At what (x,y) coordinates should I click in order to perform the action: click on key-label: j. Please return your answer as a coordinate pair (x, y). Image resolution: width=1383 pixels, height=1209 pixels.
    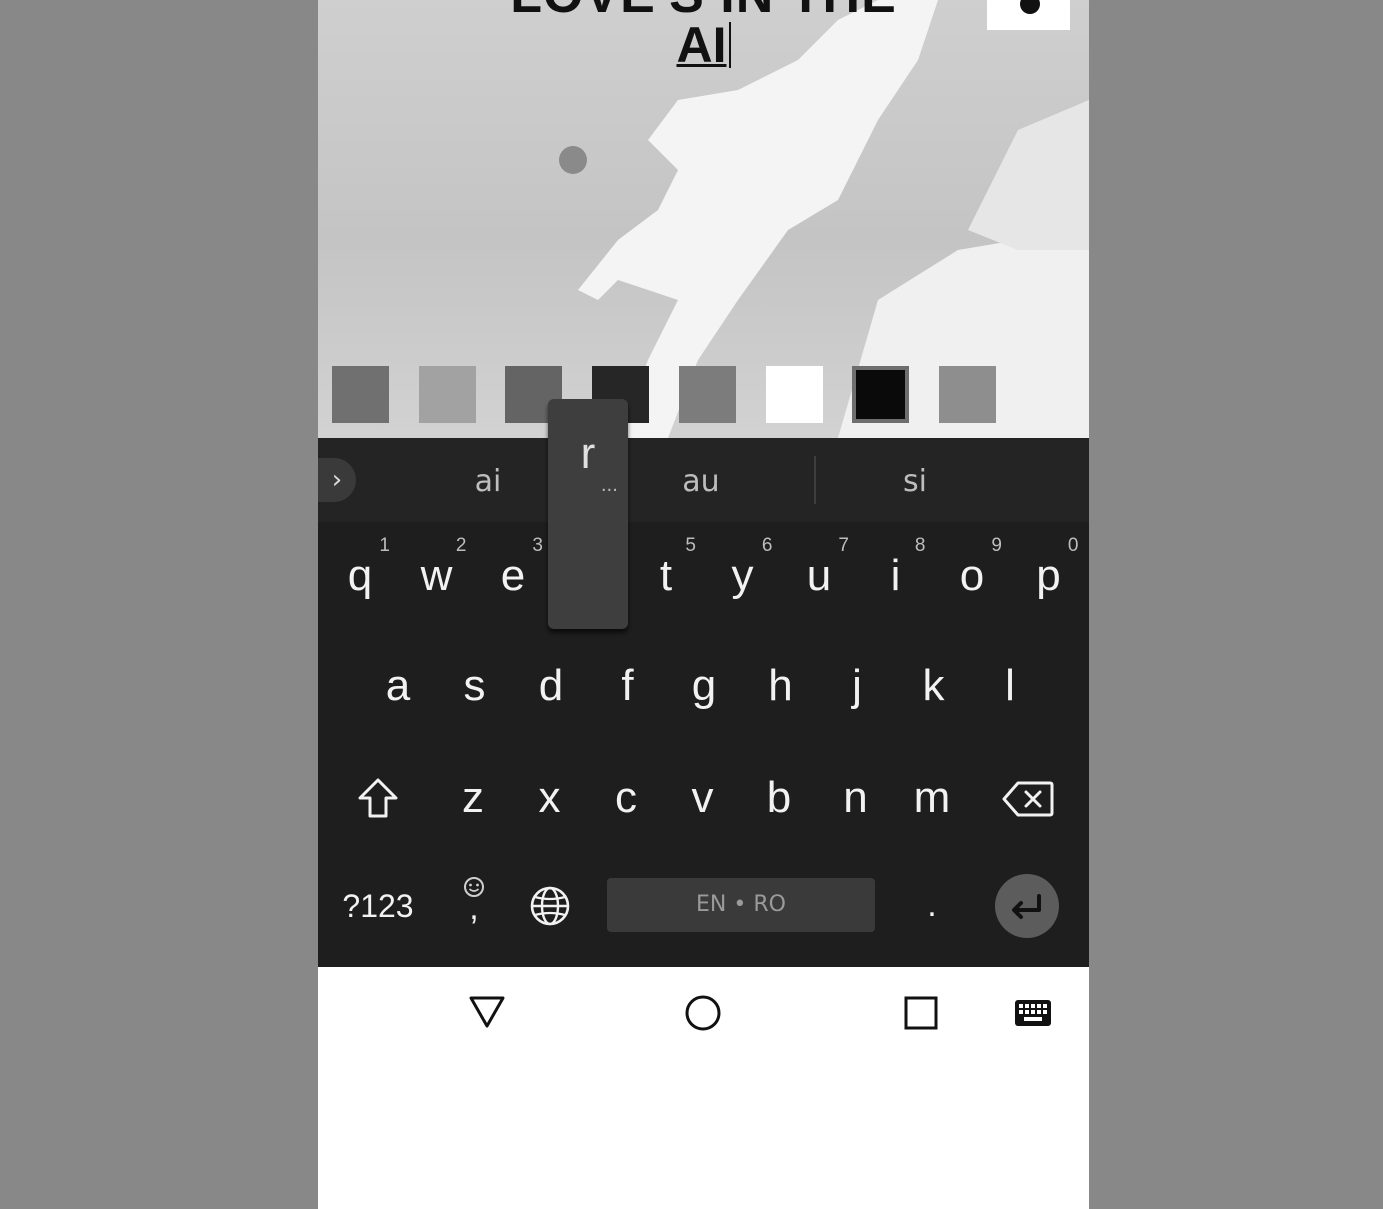
    Looking at the image, I should click on (857, 685).